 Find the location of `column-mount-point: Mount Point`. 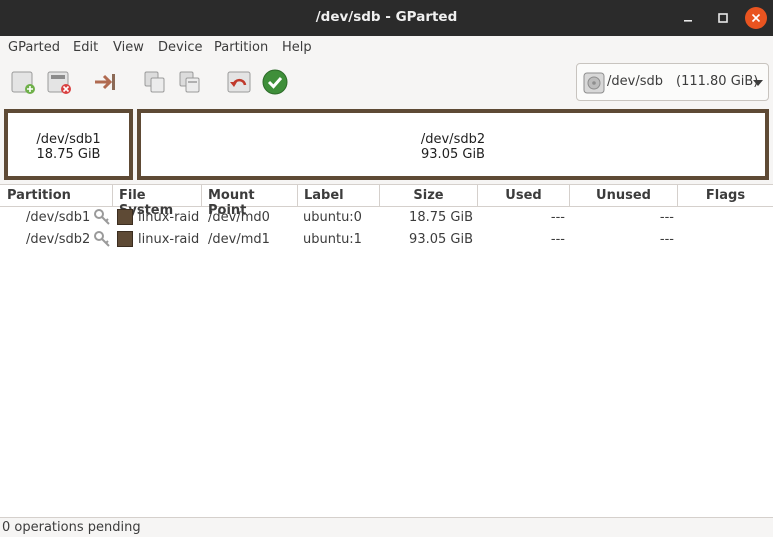

column-mount-point: Mount Point is located at coordinates (250, 201).